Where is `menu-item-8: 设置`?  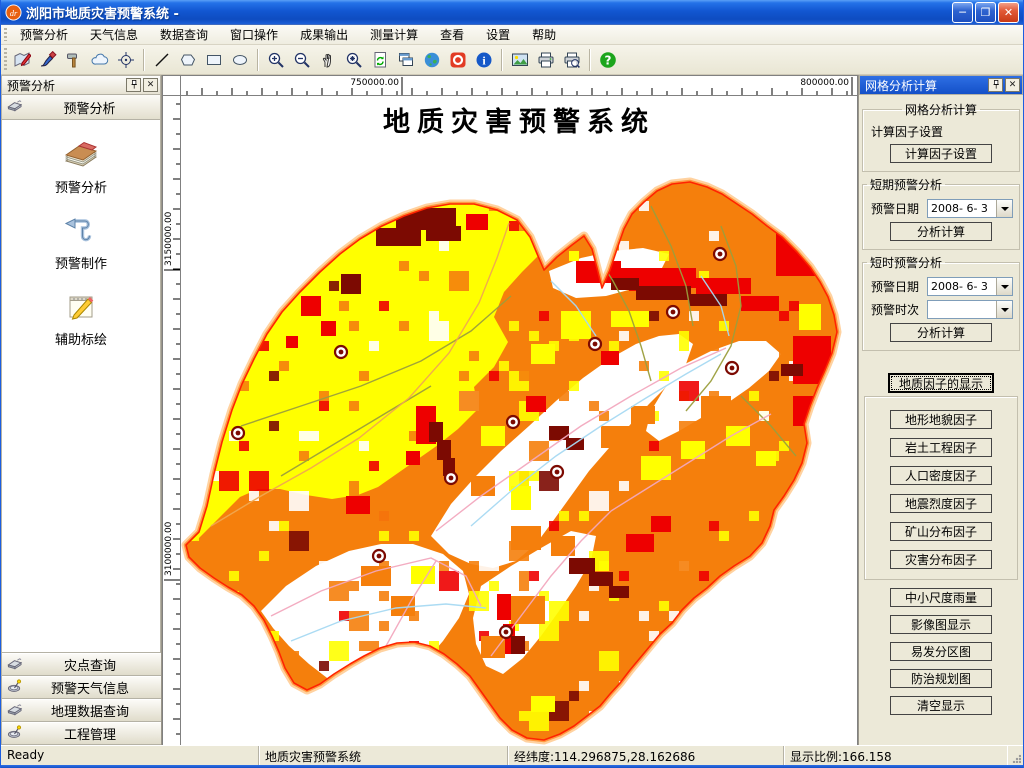
menu-item-8: 设置 is located at coordinates (498, 34).